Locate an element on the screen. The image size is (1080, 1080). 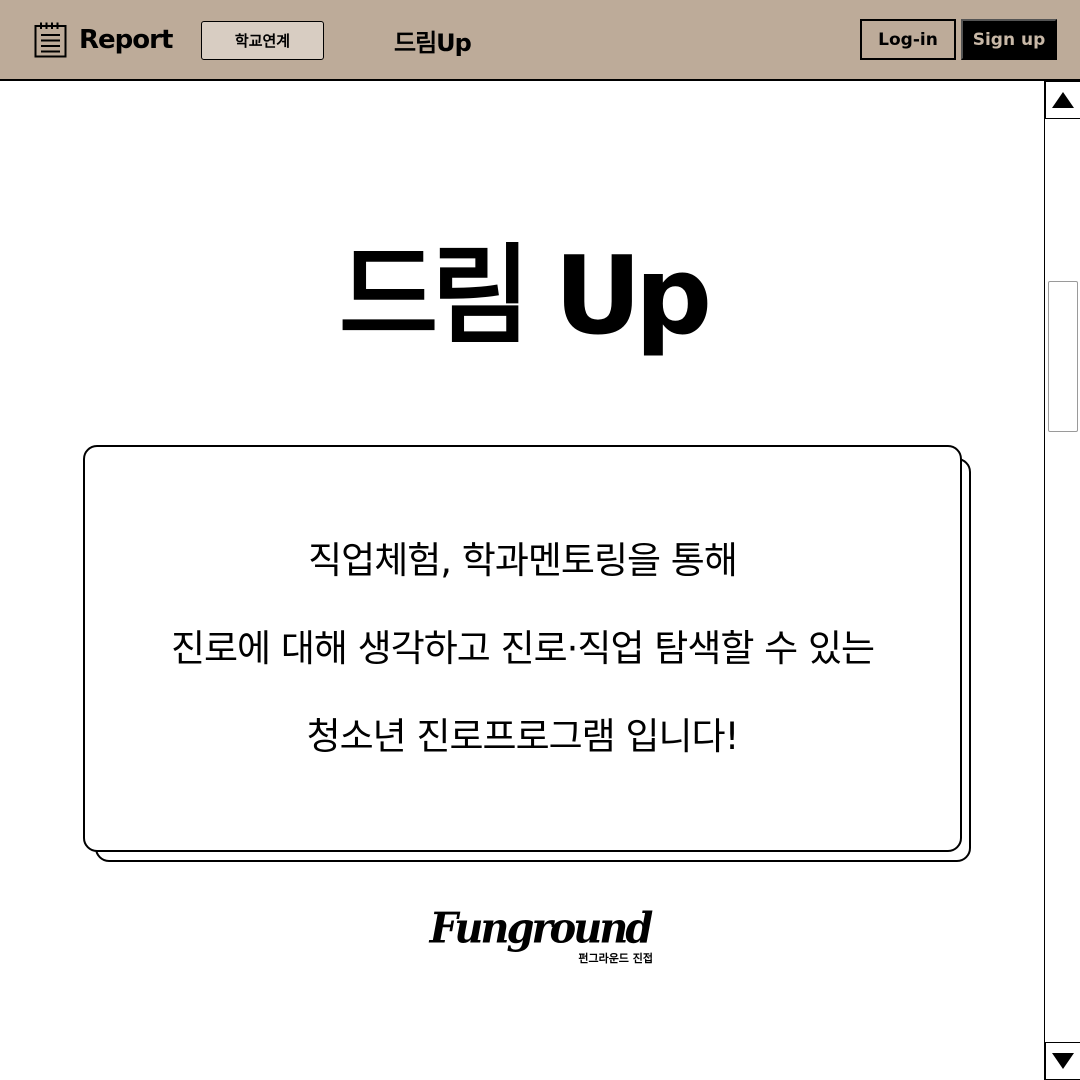
vertical-scrollbar is located at coordinates (1062, 580).